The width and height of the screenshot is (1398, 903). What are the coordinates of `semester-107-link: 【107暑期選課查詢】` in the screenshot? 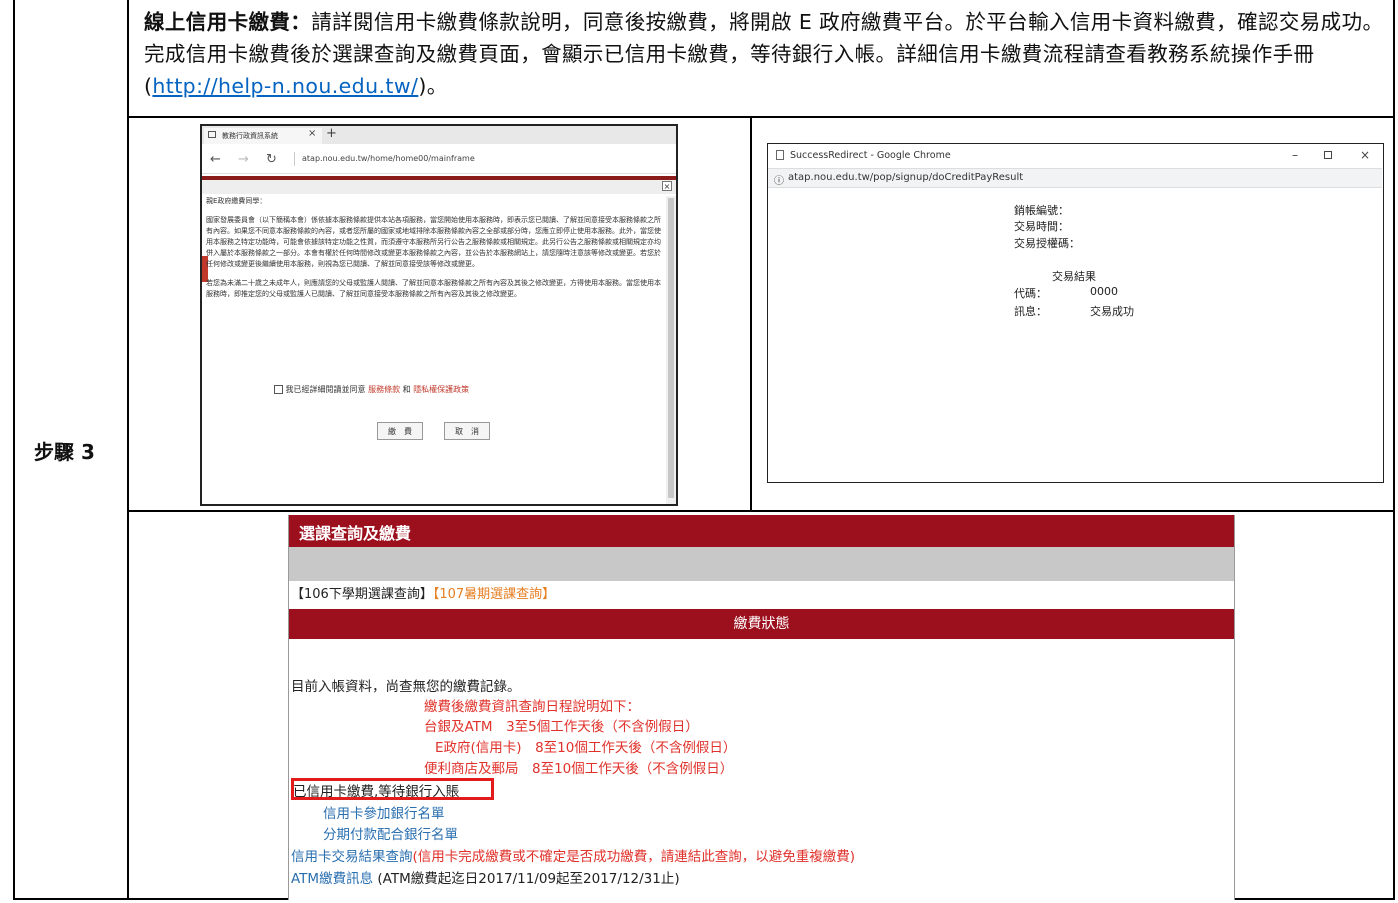 It's located at (494, 594).